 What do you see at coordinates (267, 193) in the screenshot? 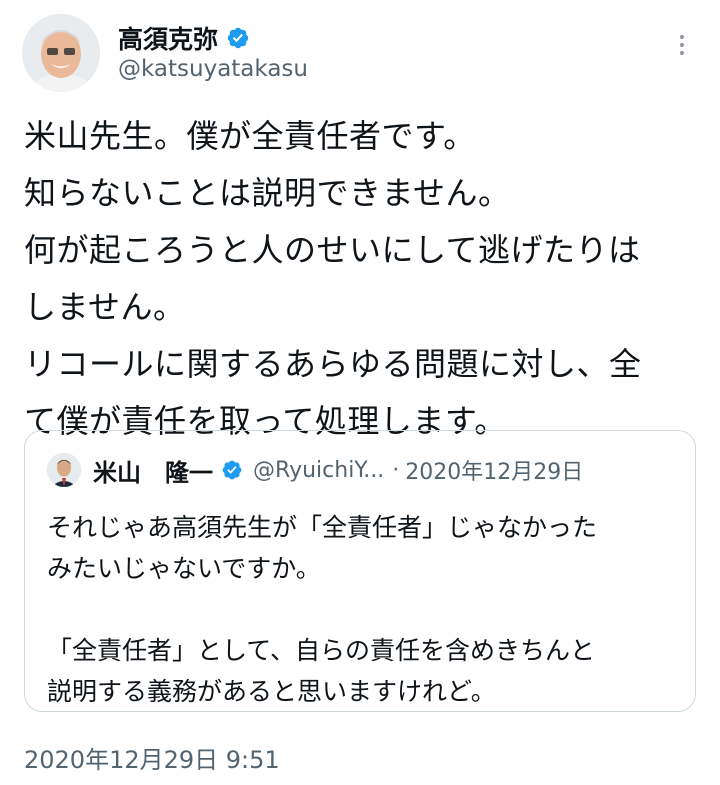
I see `tweet-text-line: 知らないことは説明できません。` at bounding box center [267, 193].